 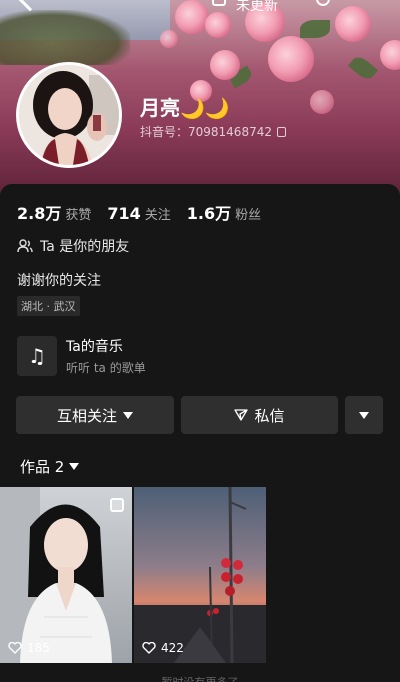 What do you see at coordinates (200, 678) in the screenshot?
I see `end-of-list-hint: 暂时没有更多了` at bounding box center [200, 678].